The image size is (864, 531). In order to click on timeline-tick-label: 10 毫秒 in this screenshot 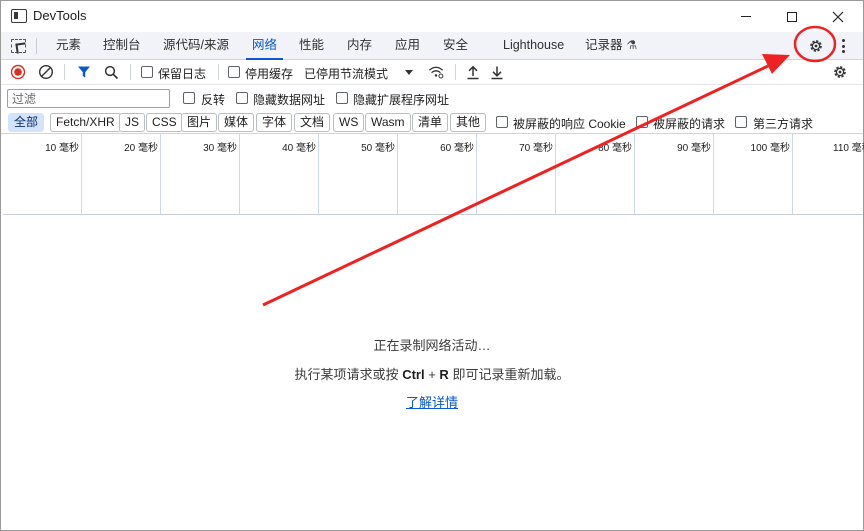, I will do `click(62, 148)`.